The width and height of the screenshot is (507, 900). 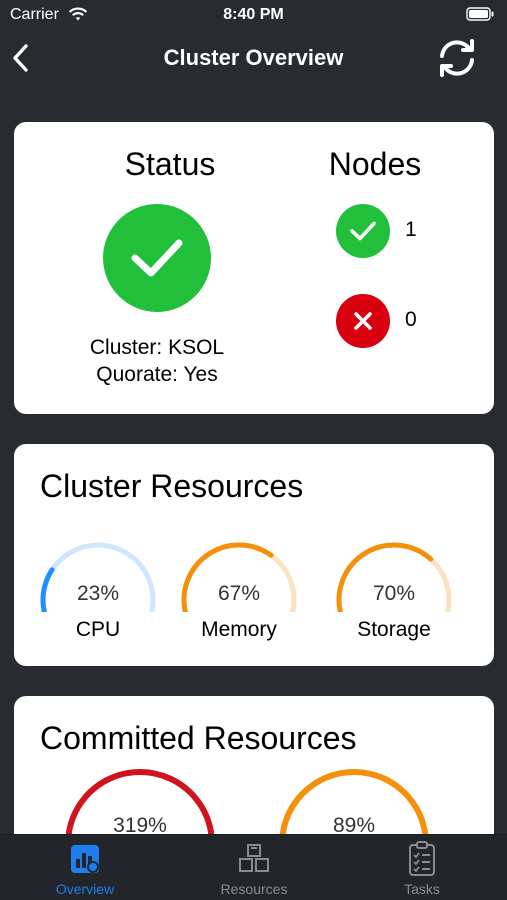 I want to click on nodes-online-indicator, so click(x=363, y=231).